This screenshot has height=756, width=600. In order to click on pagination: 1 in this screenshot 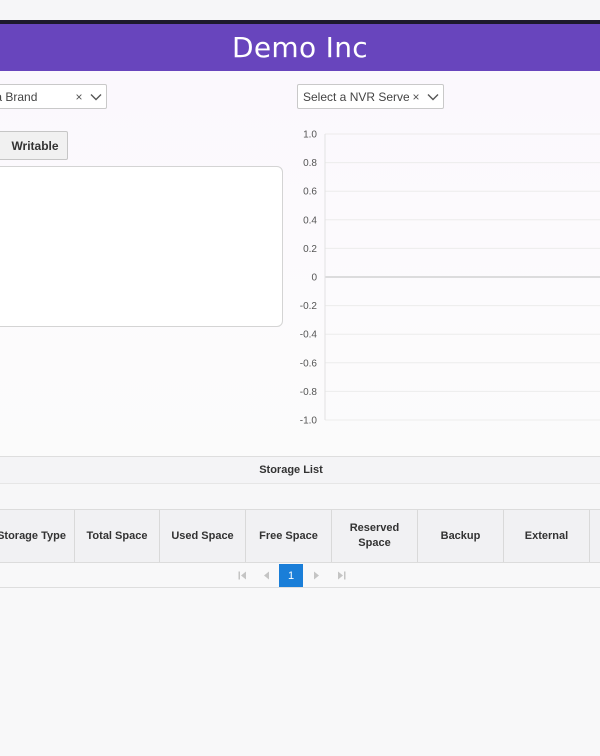, I will do `click(300, 575)`.